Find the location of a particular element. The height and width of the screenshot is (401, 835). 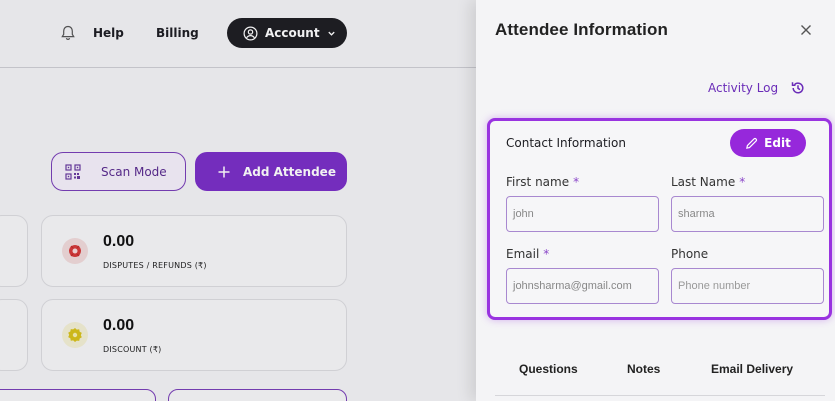

tab-notes: Notes is located at coordinates (643, 369).